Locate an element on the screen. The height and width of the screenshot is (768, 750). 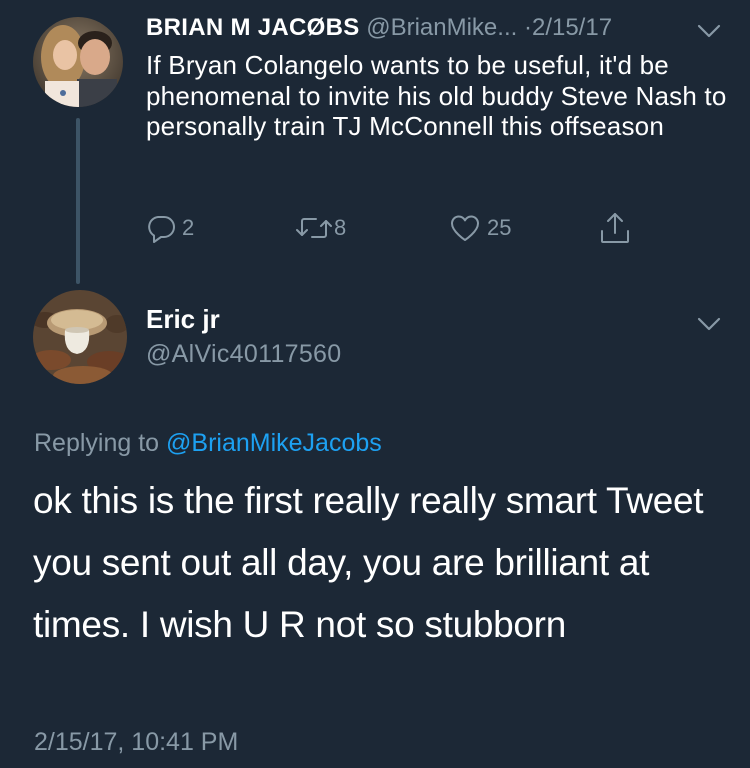
reply-author-handle: @AlVic40117560 is located at coordinates (243, 354).